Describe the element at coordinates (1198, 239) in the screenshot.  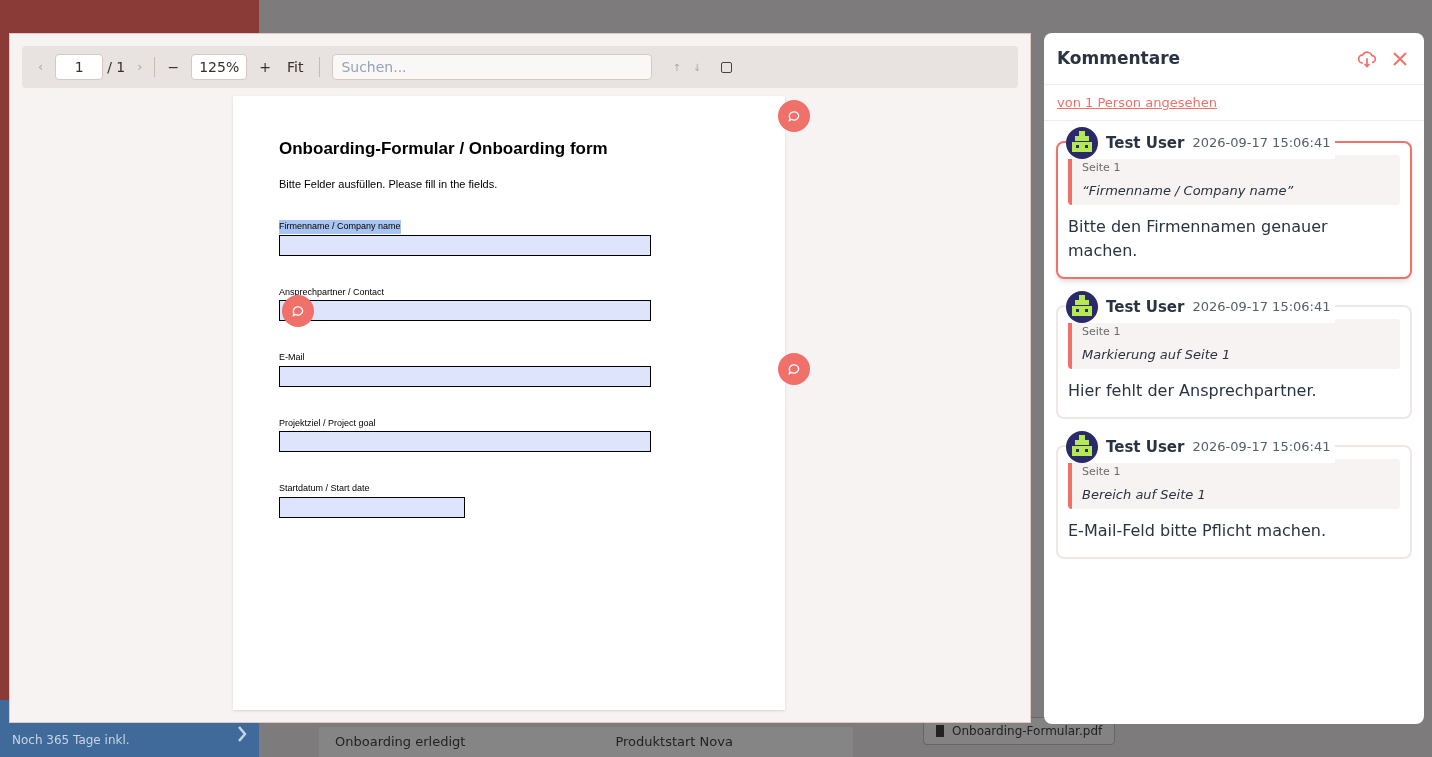
I see `comment-text: Bitte den Firmennamen genauer machen.` at that location.